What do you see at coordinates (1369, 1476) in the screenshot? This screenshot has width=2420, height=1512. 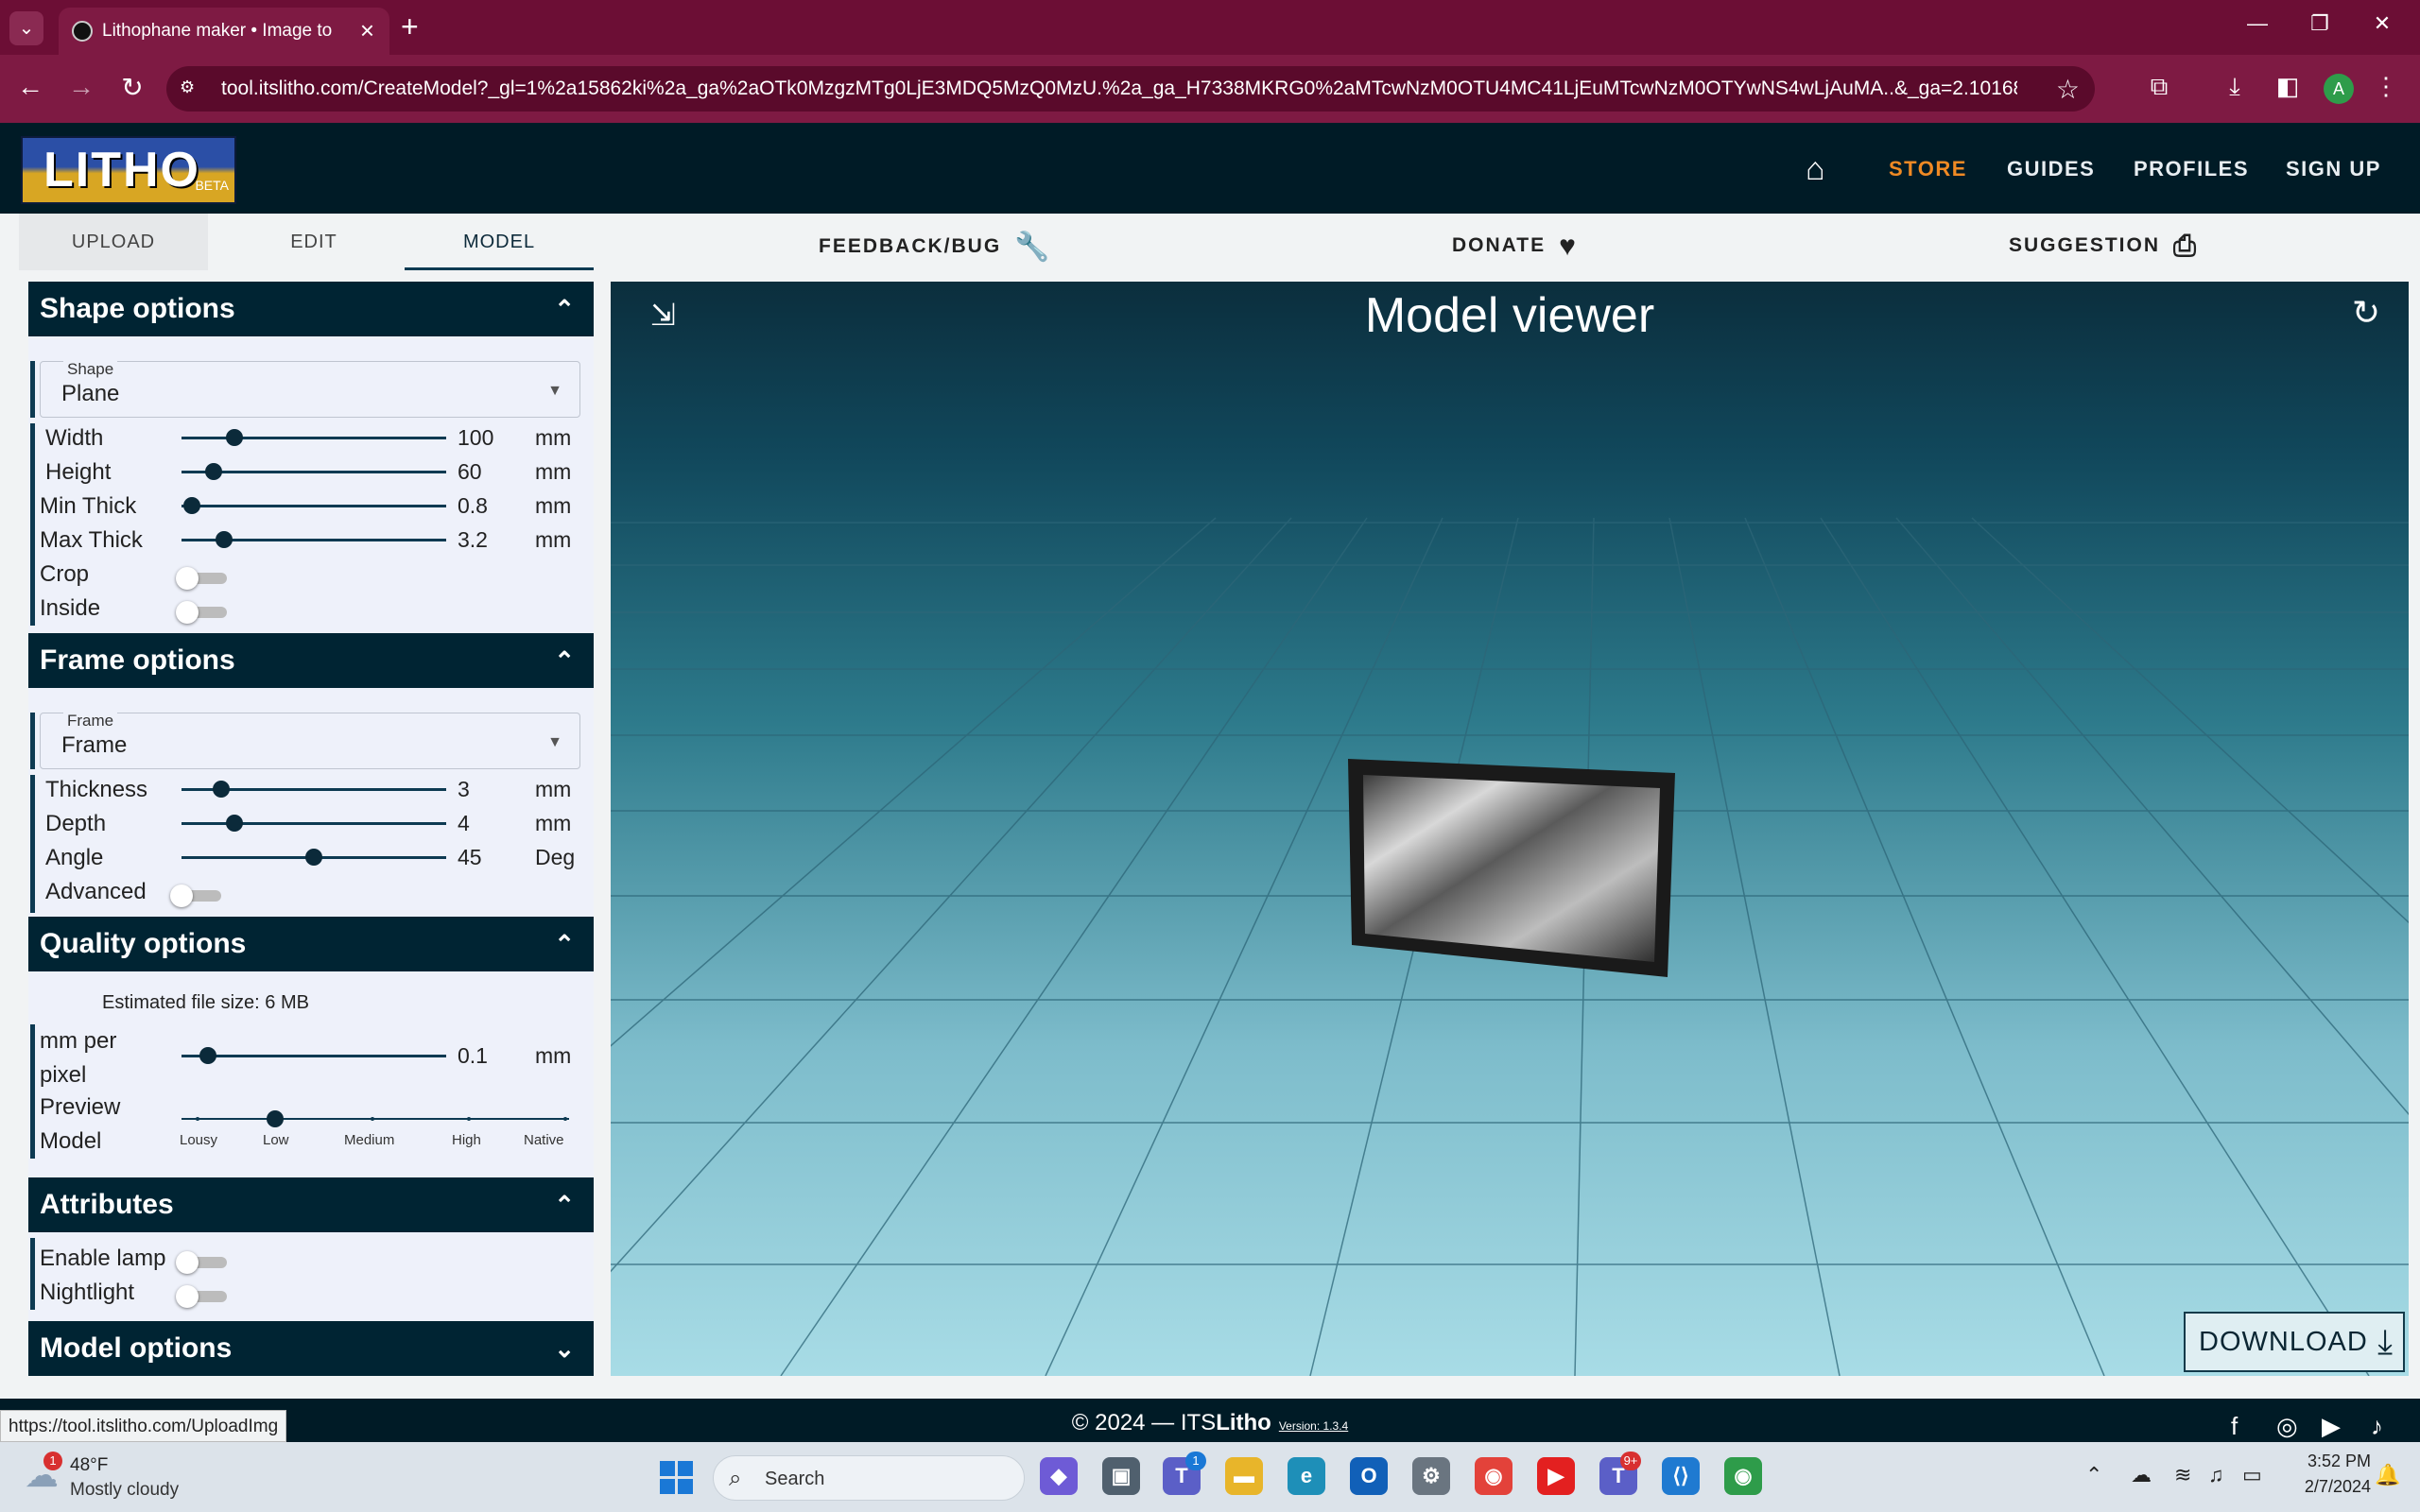 I see `outlook-icon: O` at bounding box center [1369, 1476].